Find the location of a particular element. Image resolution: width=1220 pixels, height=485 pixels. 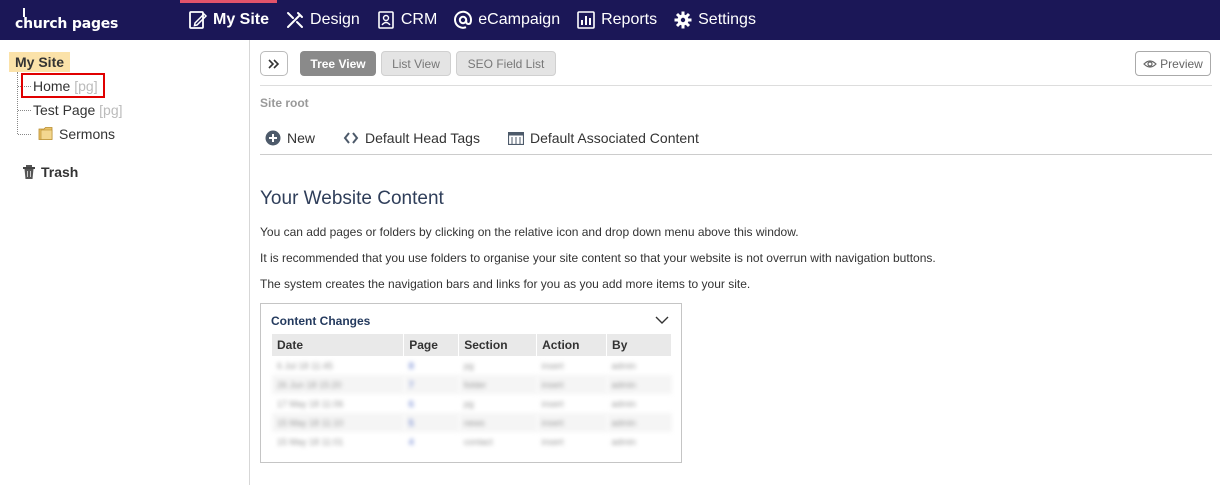

column-header-section: Section is located at coordinates (498, 345).